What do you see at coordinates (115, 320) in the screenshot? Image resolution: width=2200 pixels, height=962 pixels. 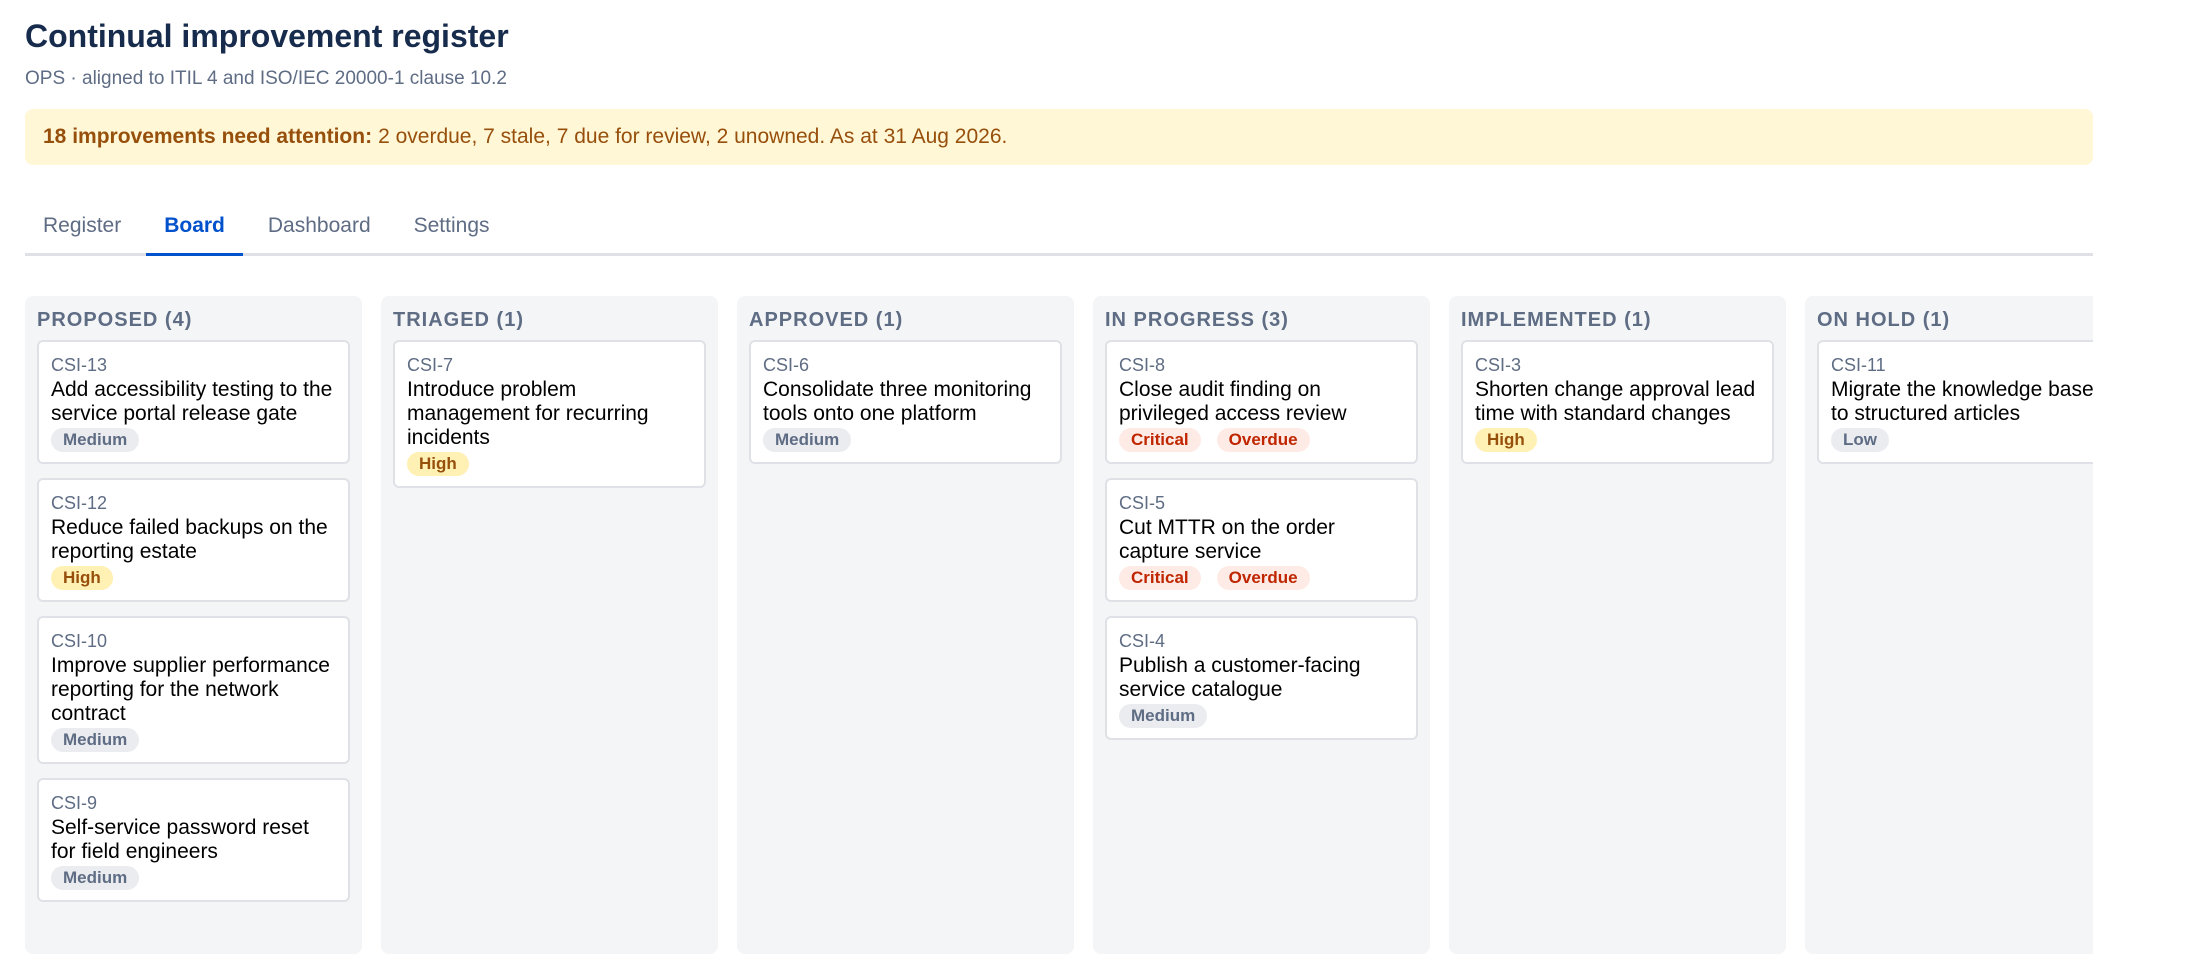 I see `column-header: PROPOSED (4)` at bounding box center [115, 320].